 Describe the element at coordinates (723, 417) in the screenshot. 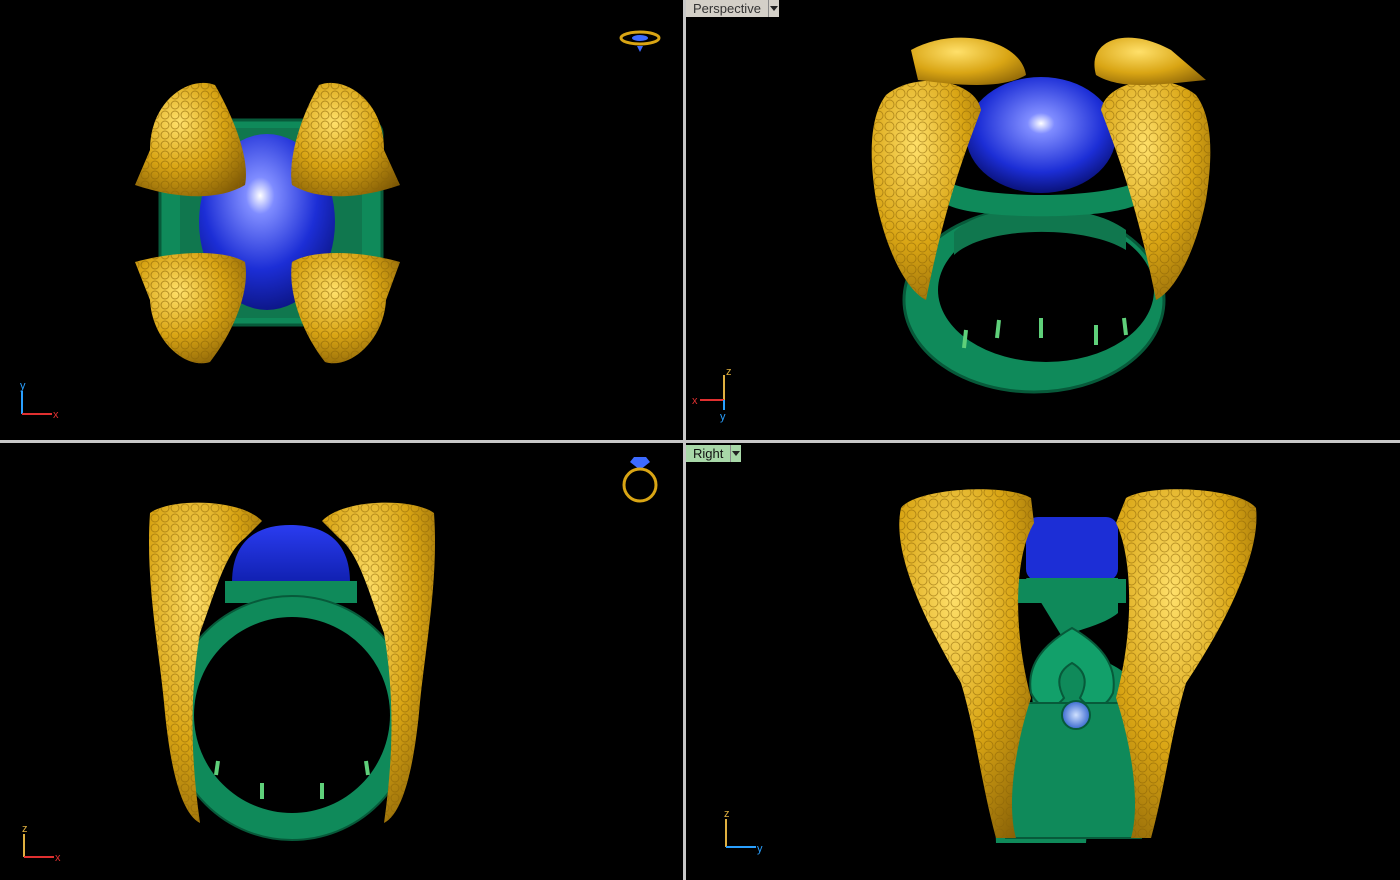

I see `axis-label-d: y` at that location.